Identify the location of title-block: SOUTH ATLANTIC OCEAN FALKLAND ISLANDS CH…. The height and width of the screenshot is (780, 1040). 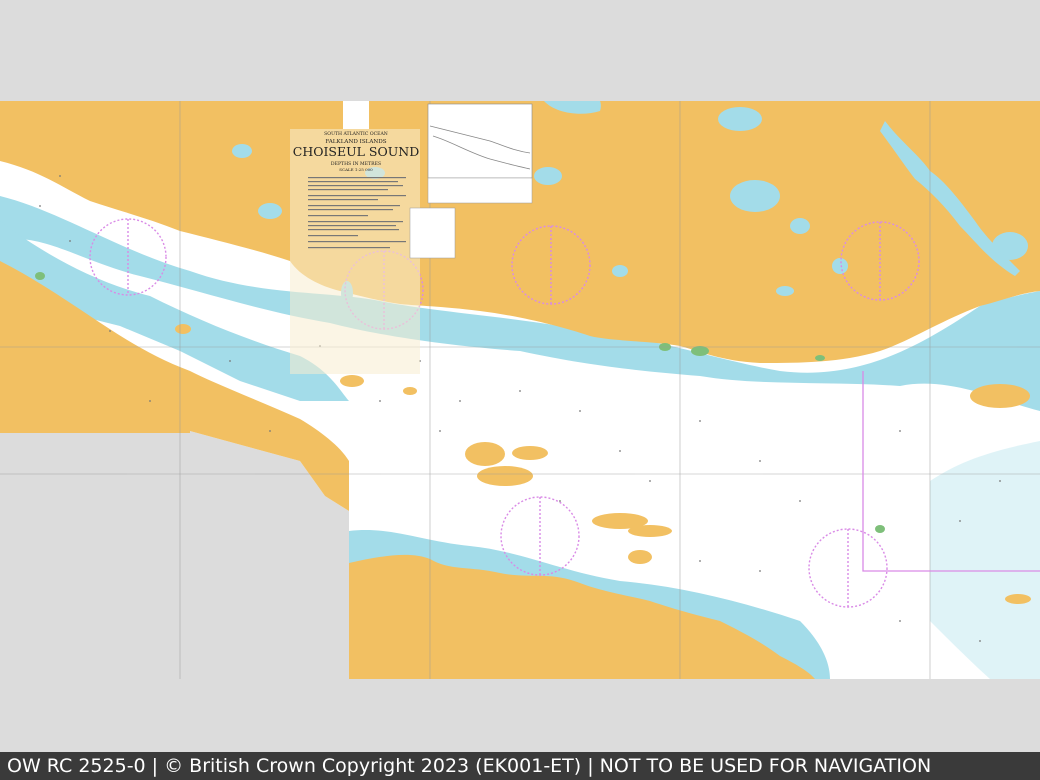
(355, 237).